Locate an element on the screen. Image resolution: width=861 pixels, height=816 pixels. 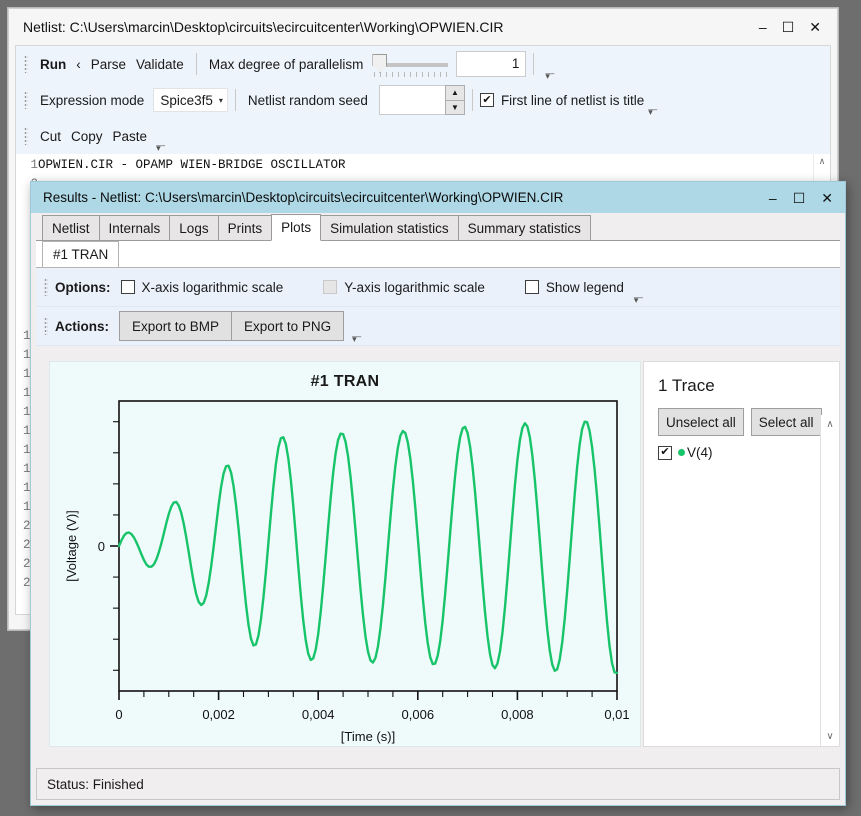
actions-overflow-icon: — ▾ is located at coordinates (356, 338).